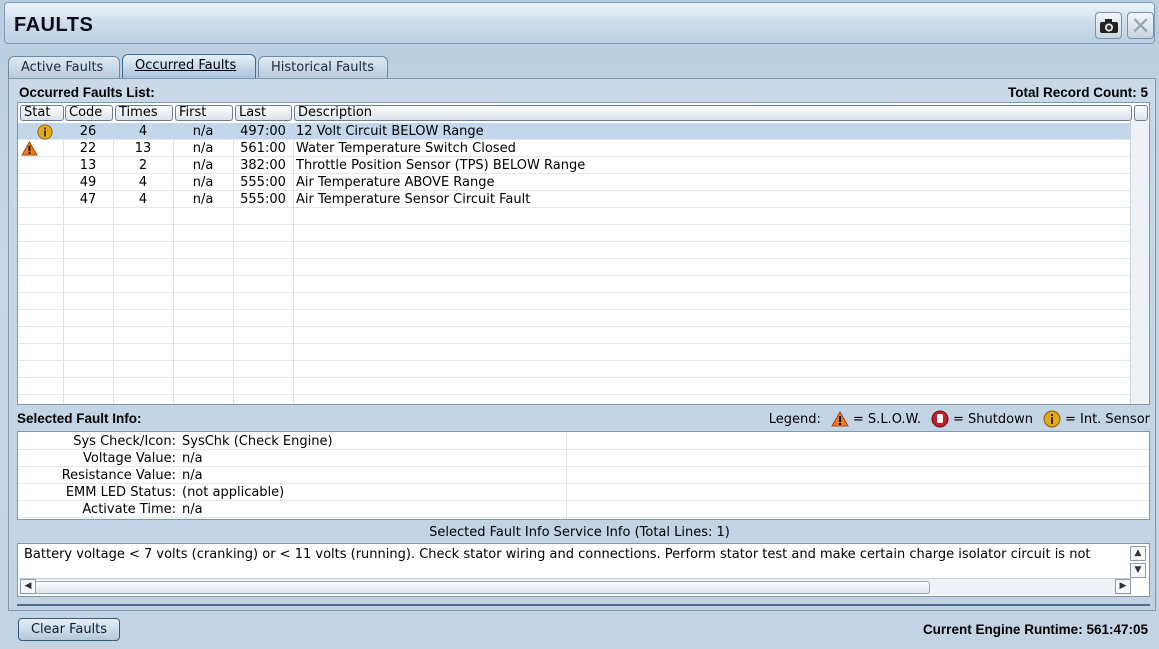 This screenshot has width=1159, height=649. I want to click on col-header-last: Last, so click(263, 113).